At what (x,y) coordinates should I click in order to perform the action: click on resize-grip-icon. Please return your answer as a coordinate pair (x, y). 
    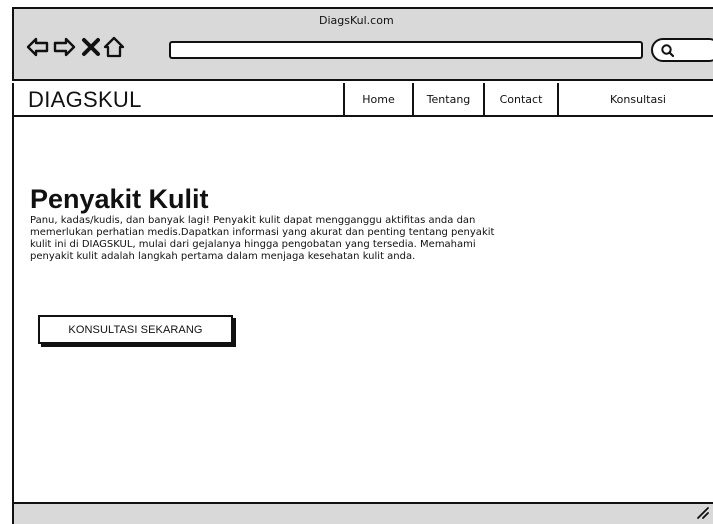
    Looking at the image, I should click on (703, 512).